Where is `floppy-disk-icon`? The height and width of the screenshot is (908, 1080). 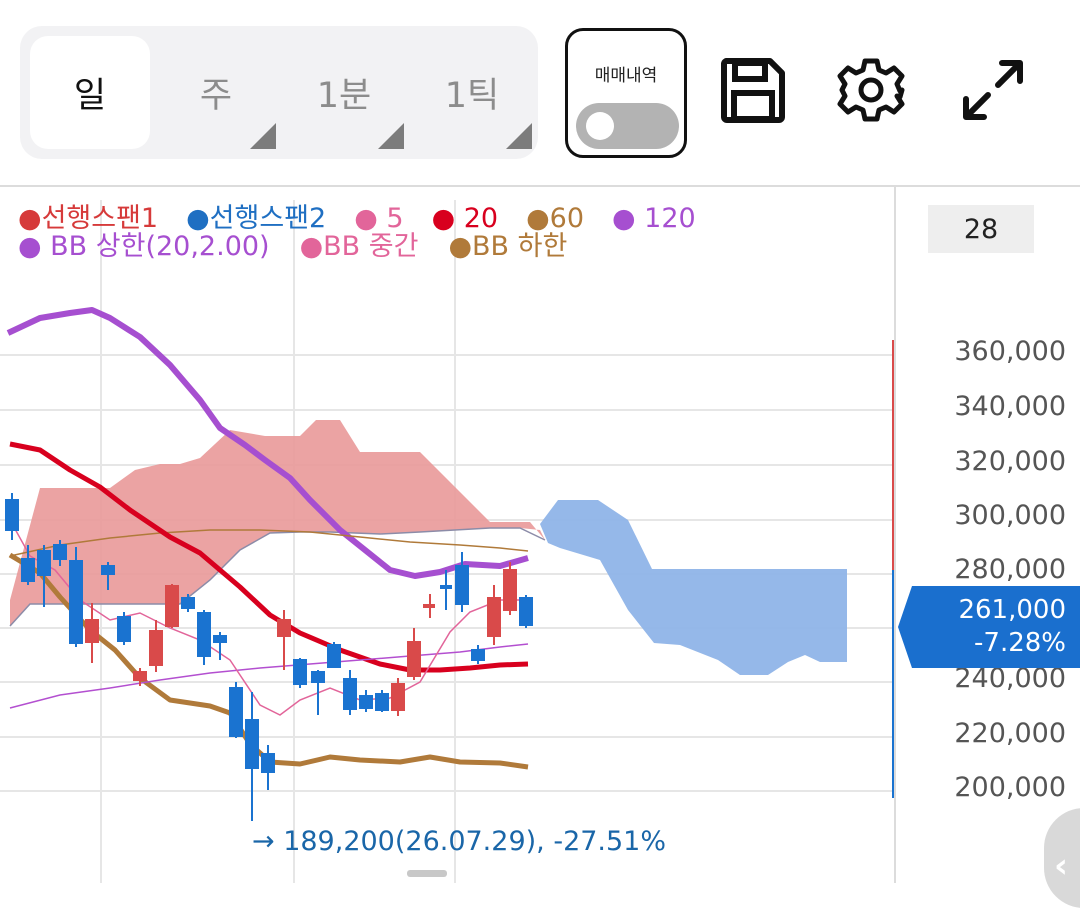
floppy-disk-icon is located at coordinates (753, 90).